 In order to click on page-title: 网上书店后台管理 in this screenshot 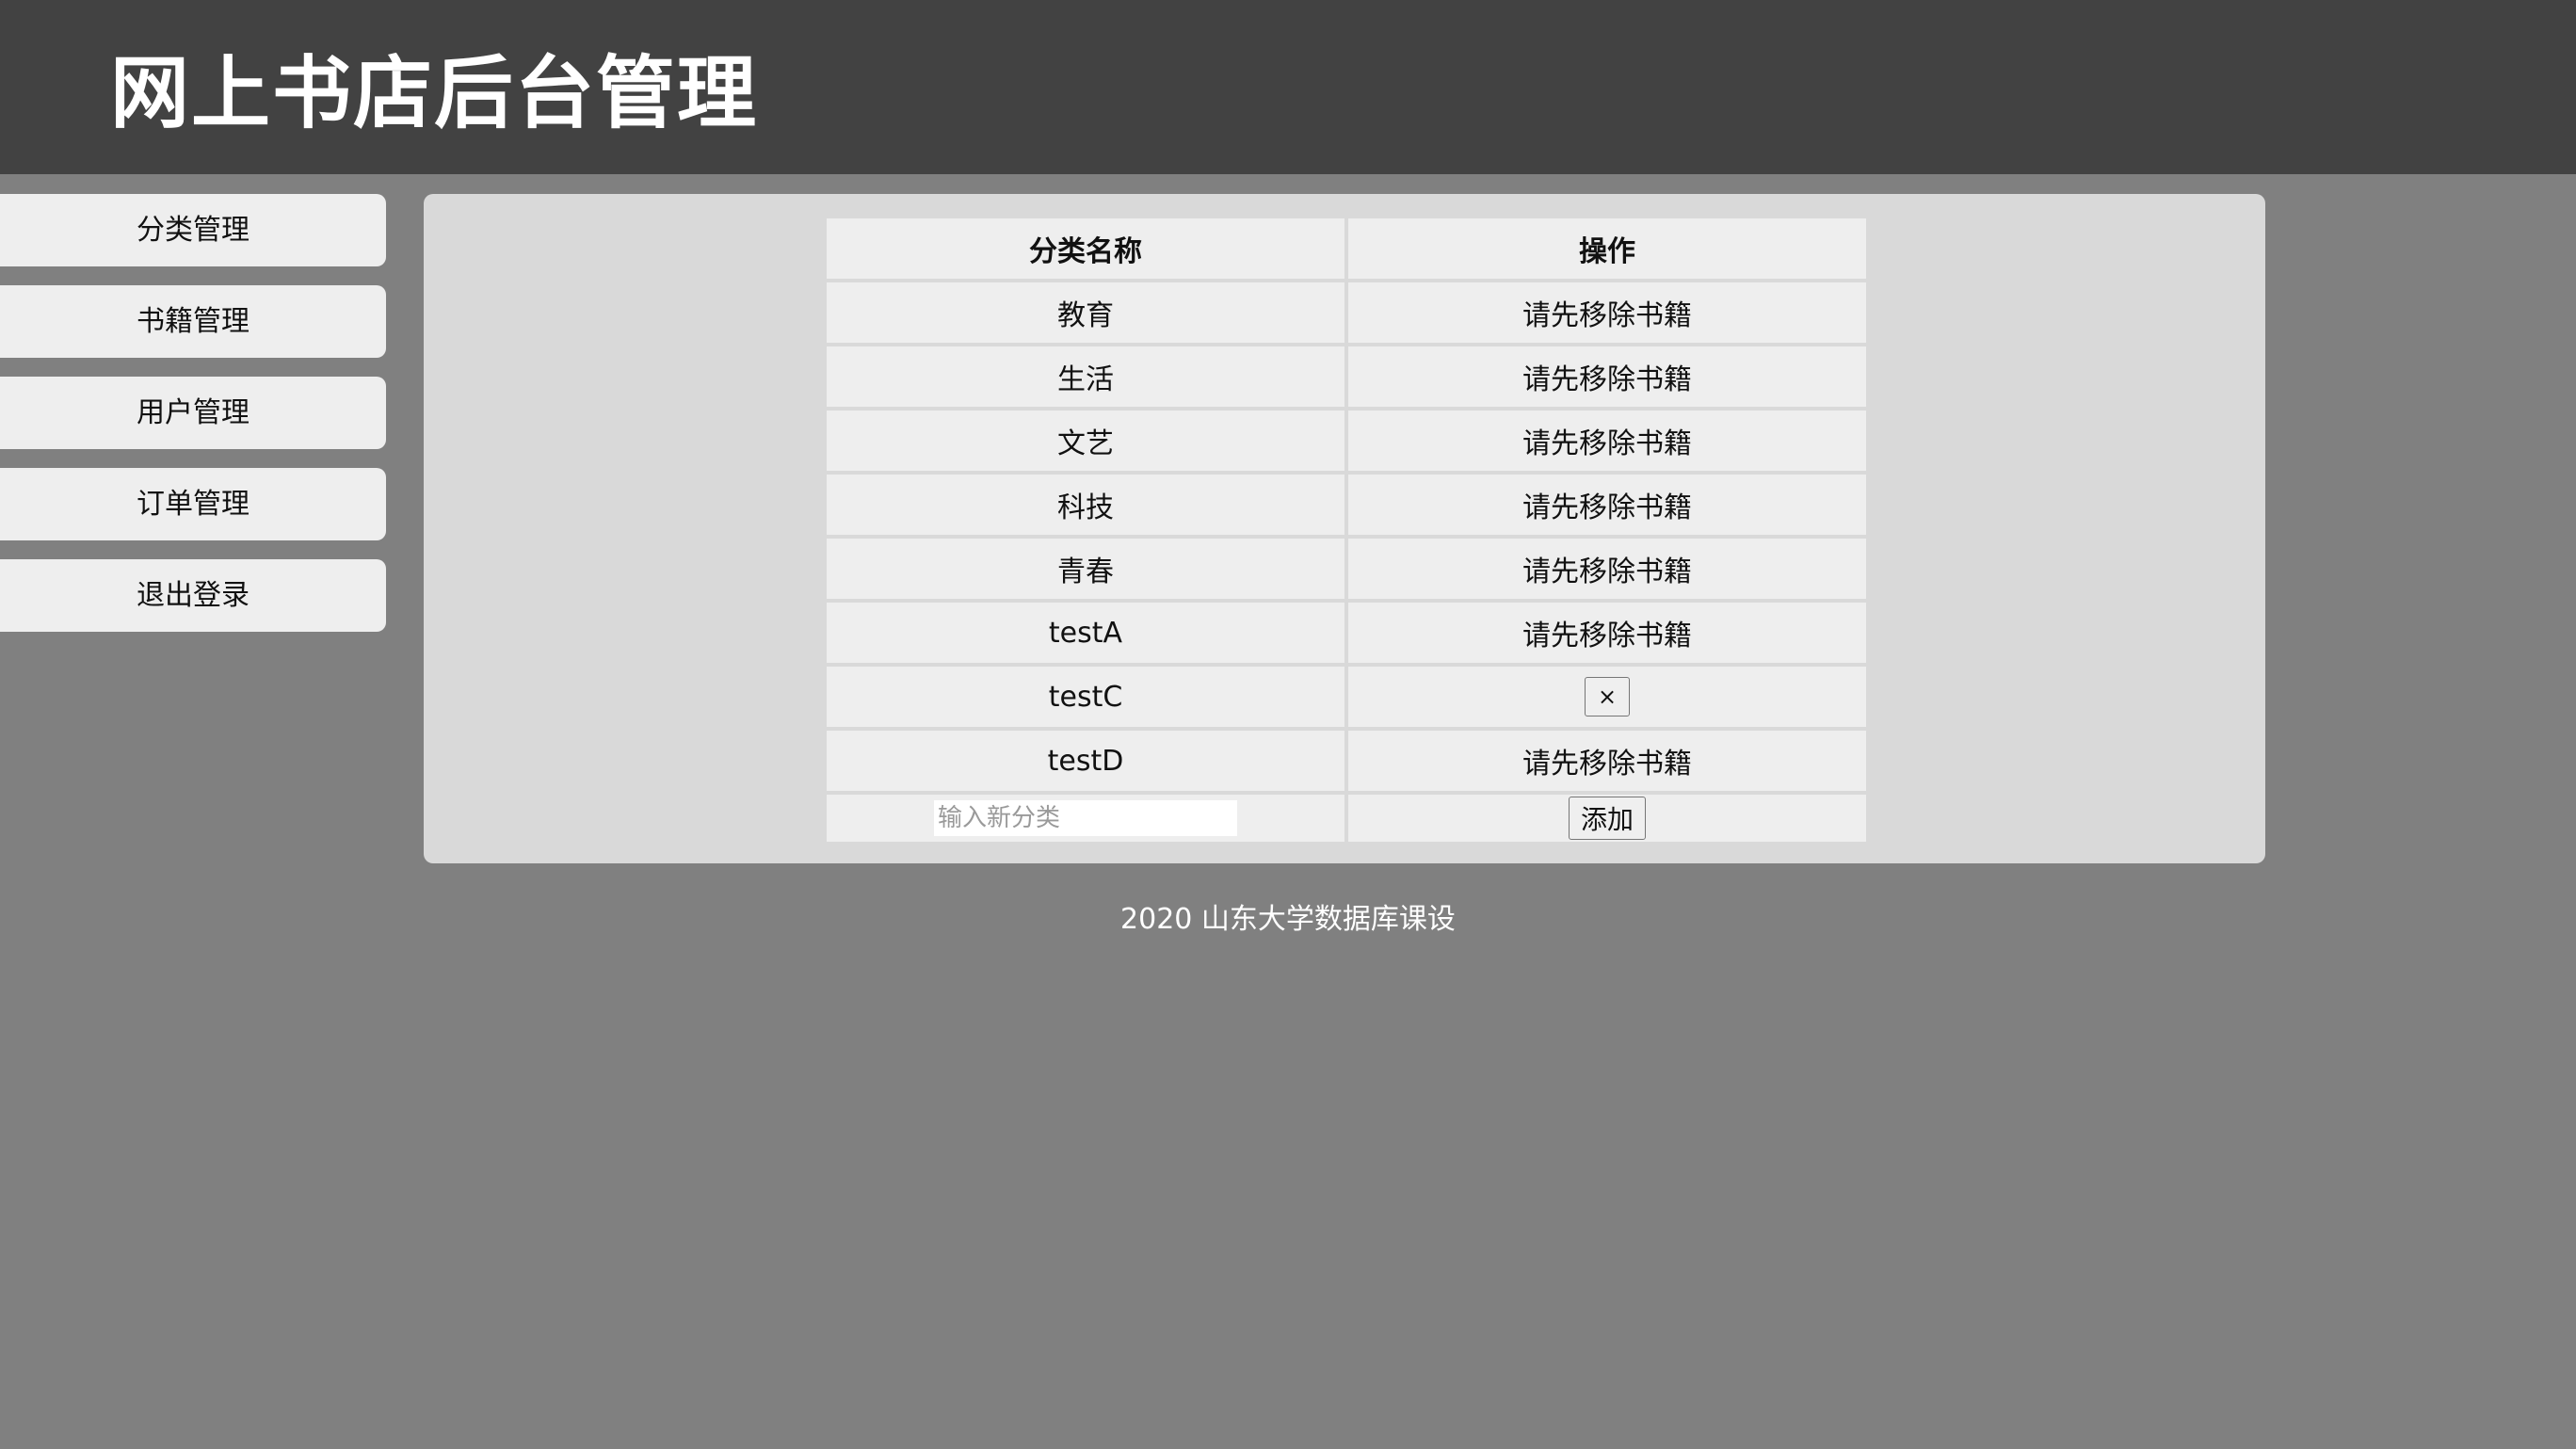, I will do `click(434, 93)`.